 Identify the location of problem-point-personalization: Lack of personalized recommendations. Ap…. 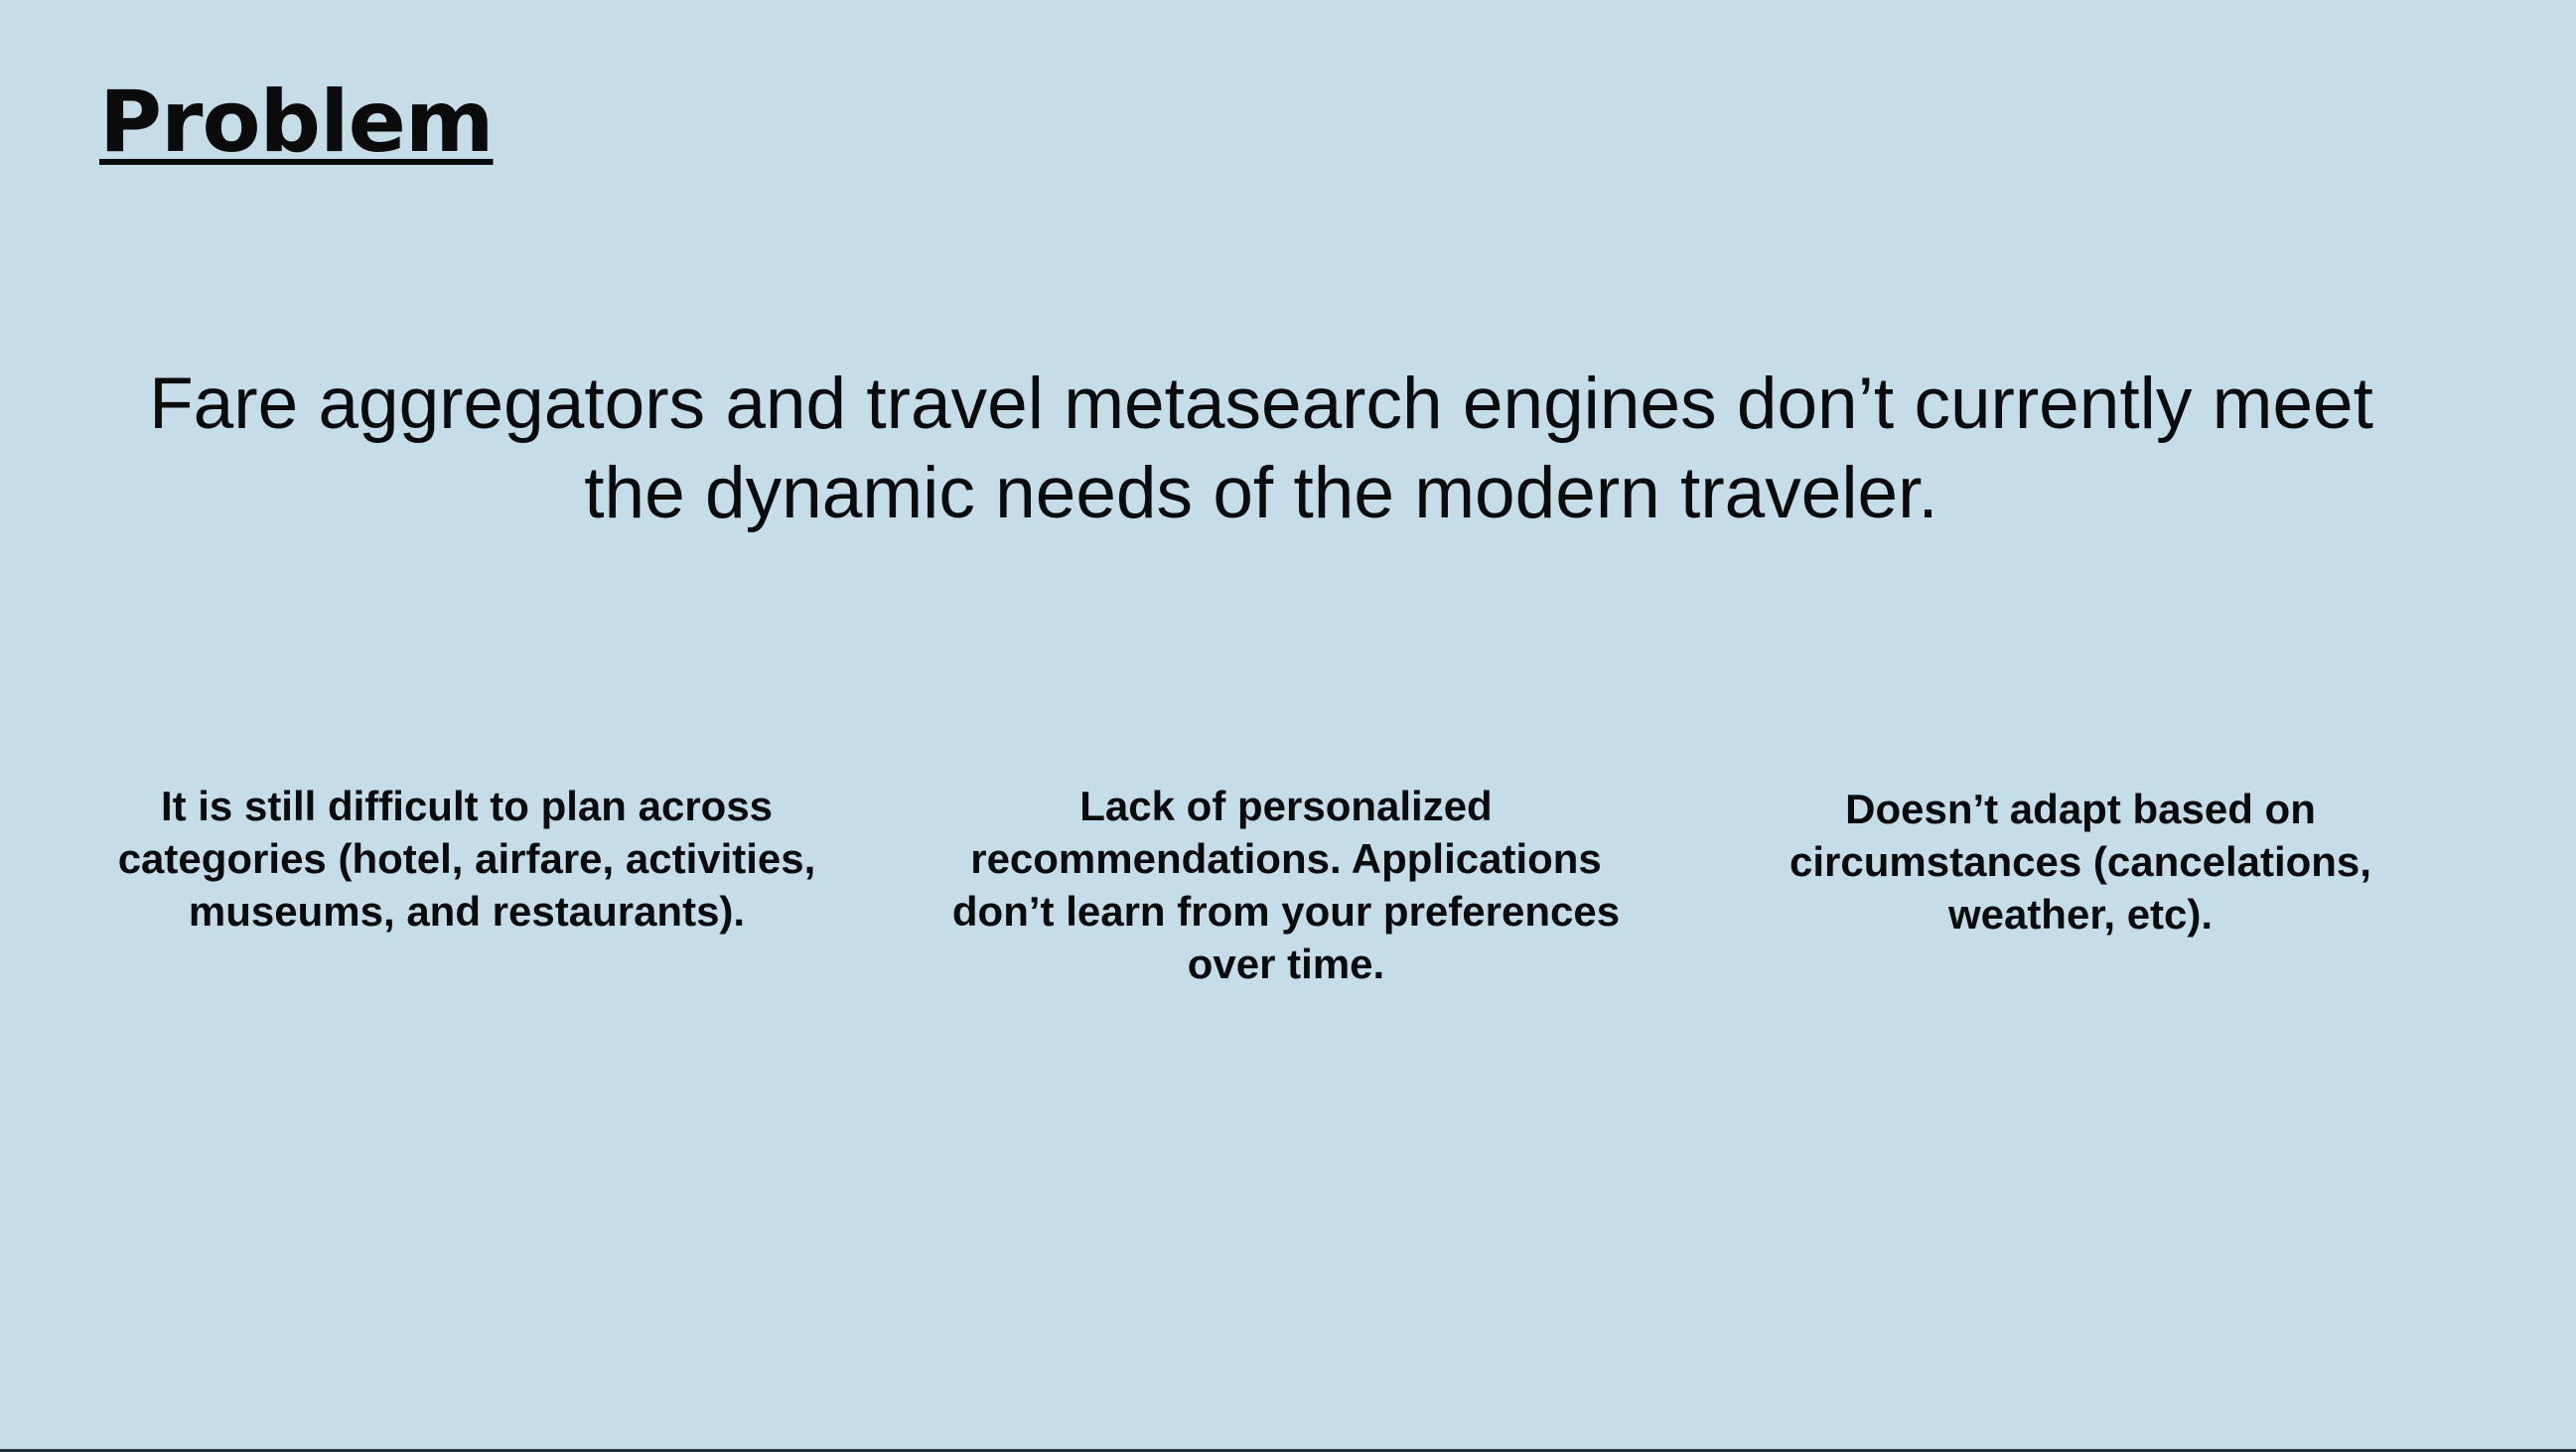
(1286, 885).